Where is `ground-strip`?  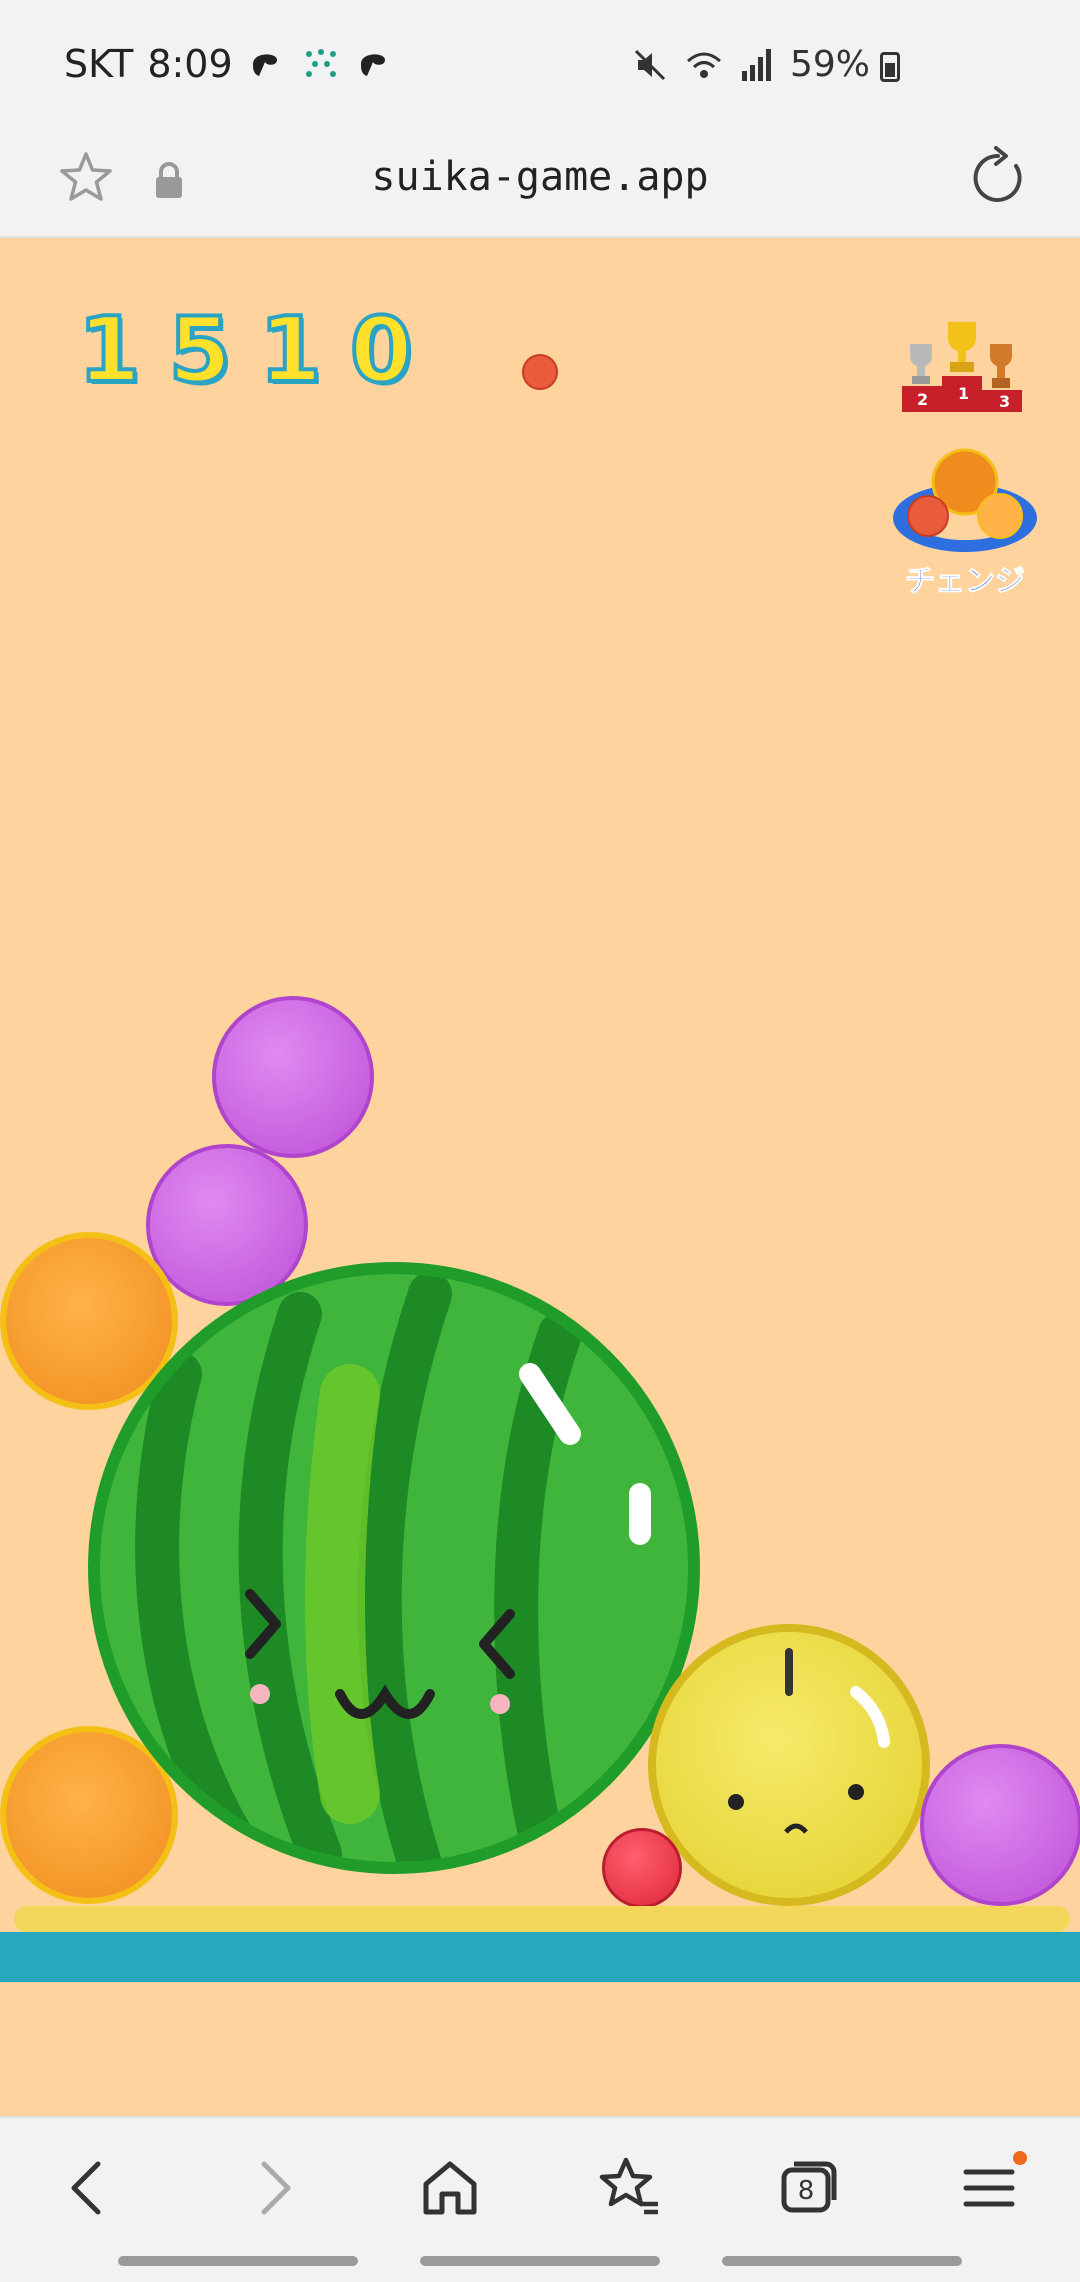
ground-strip is located at coordinates (540, 1957).